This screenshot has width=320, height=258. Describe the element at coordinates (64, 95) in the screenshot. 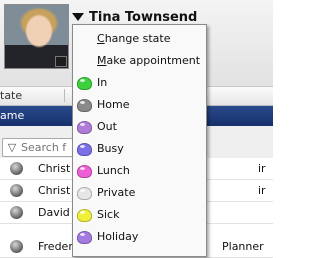

I see `column-separator` at that location.